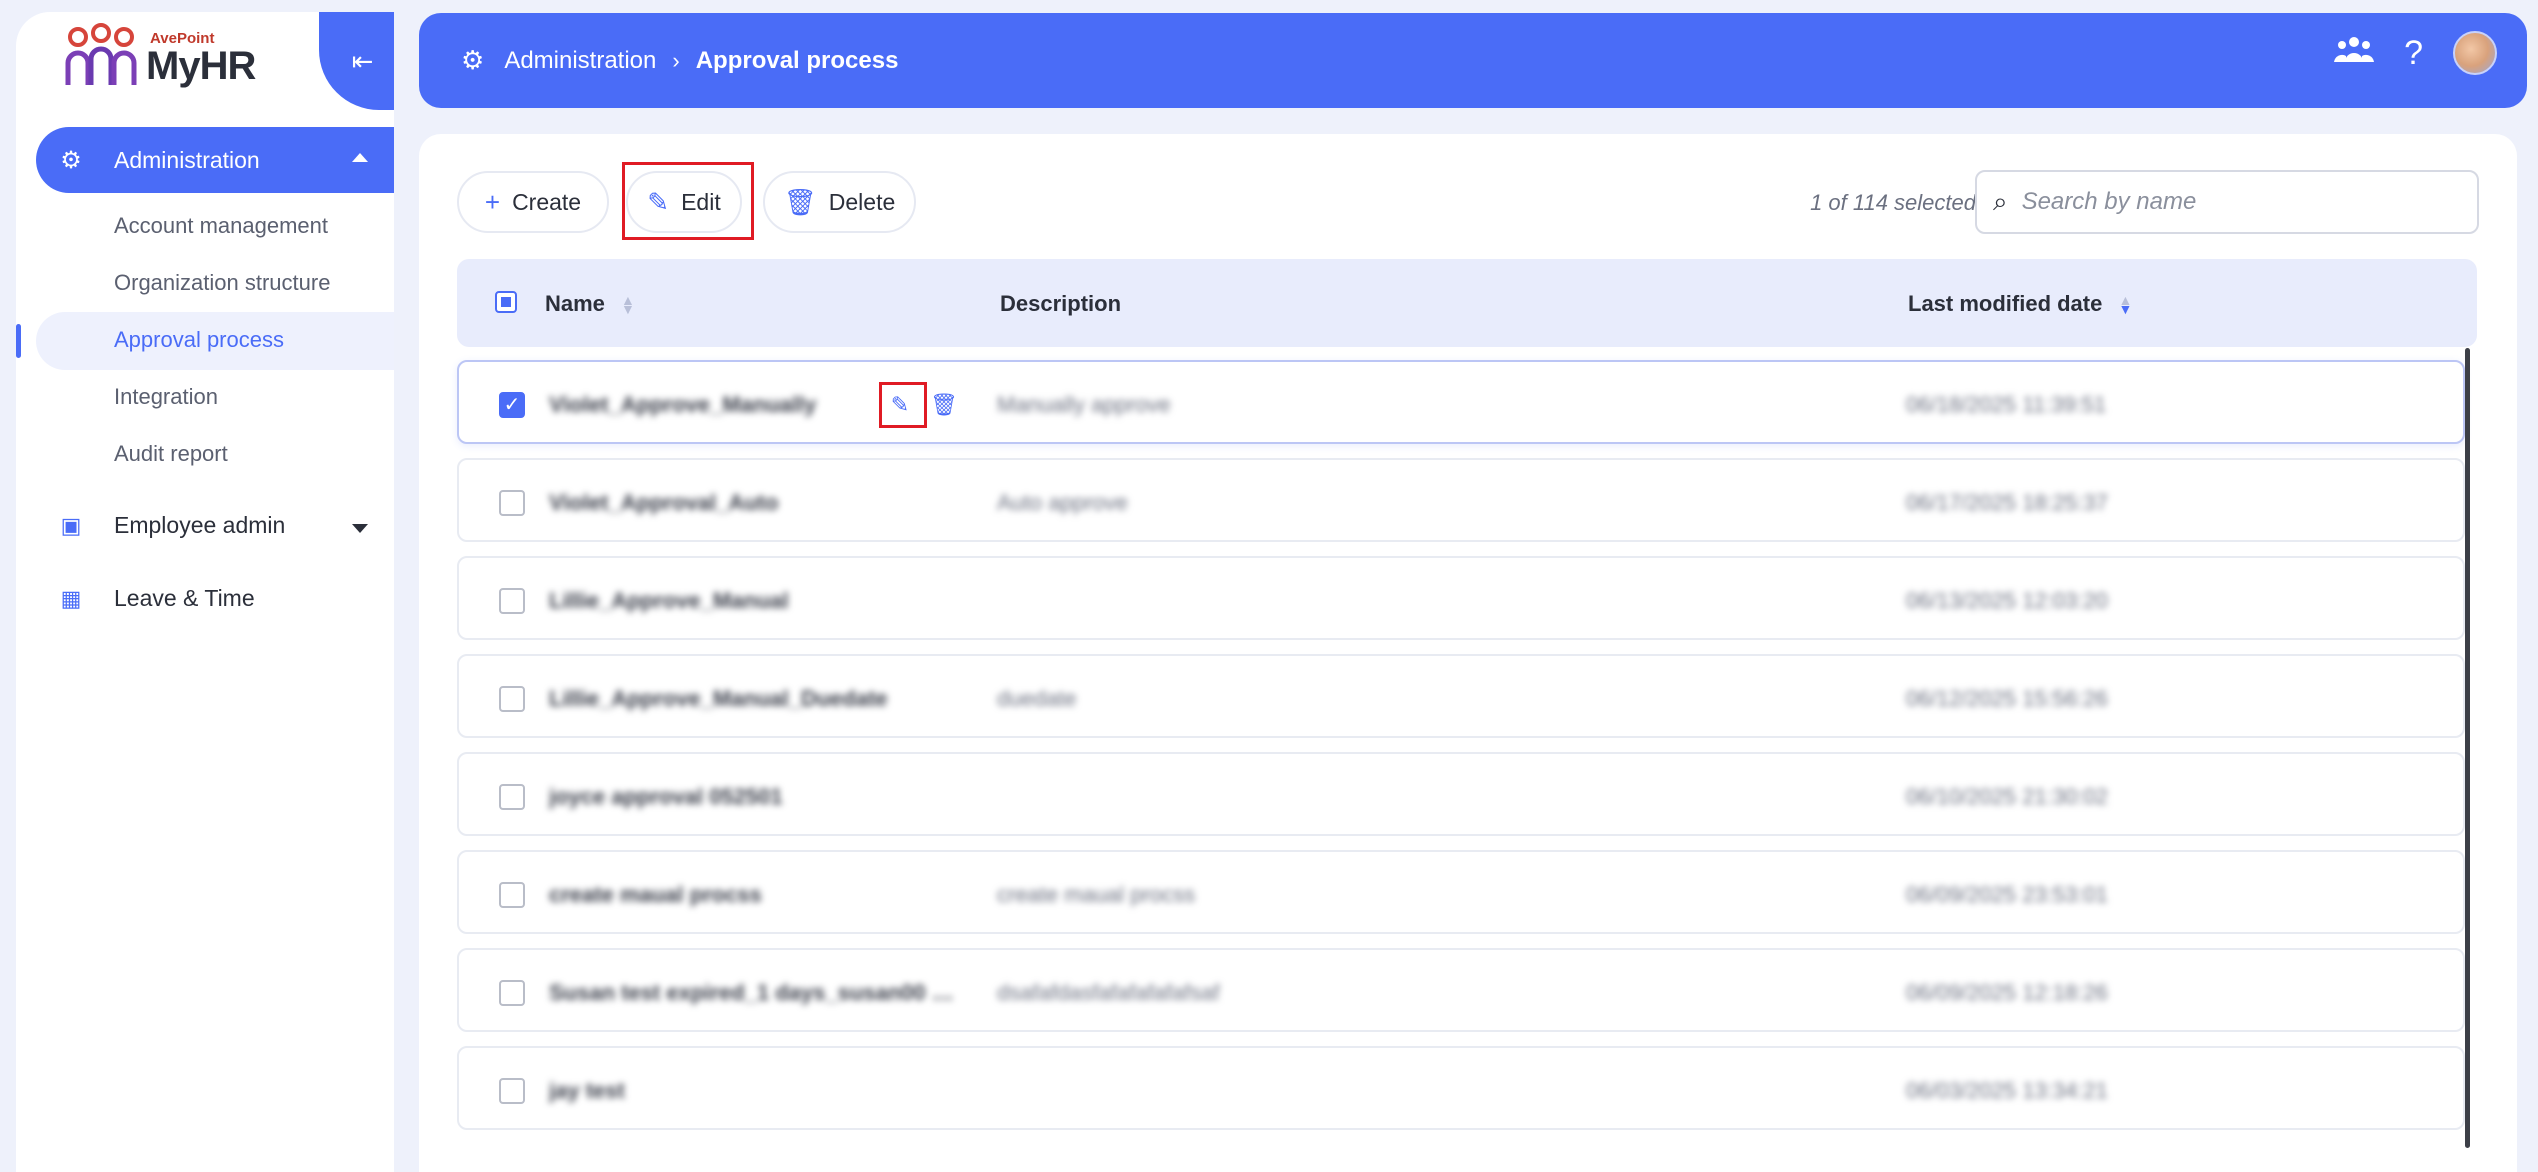 The width and height of the screenshot is (2538, 1172). What do you see at coordinates (2006, 404) in the screenshot?
I see `row-modified-date: 06/18/2025 11:39:51` at bounding box center [2006, 404].